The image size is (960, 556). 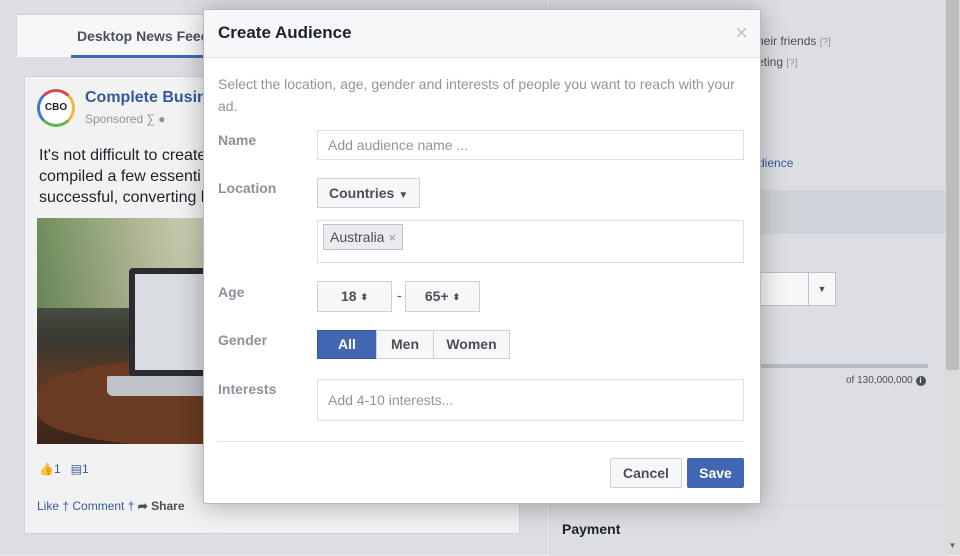 I want to click on payment-section: Payment, so click(x=748, y=530).